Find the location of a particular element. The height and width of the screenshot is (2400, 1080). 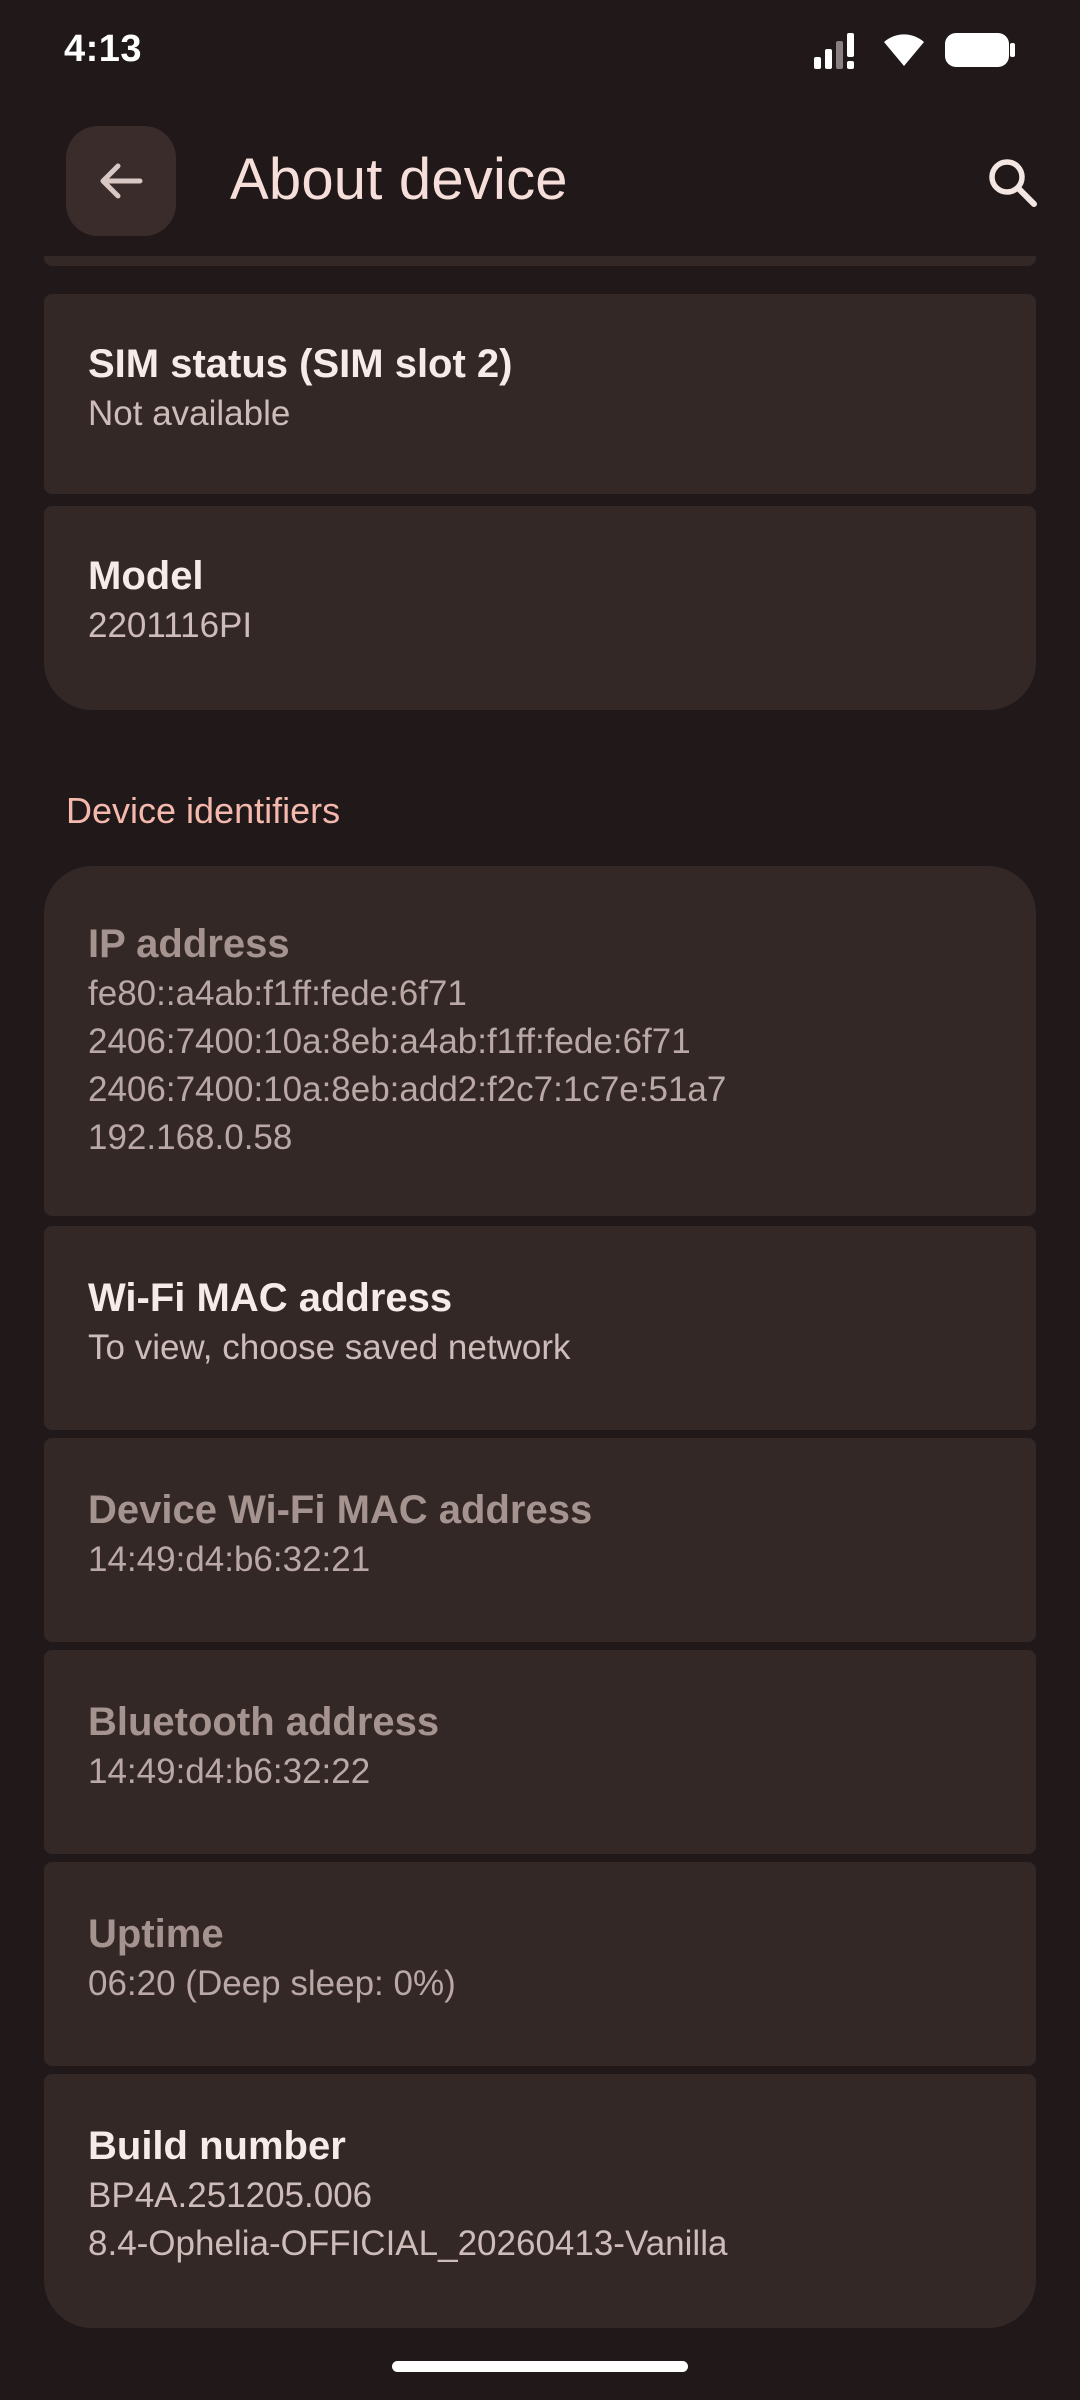

back-button is located at coordinates (121, 181).